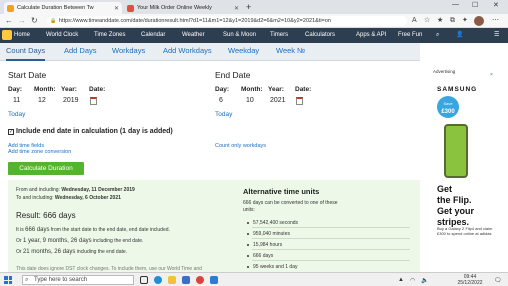  What do you see at coordinates (221, 100) in the screenshot?
I see `end-day-field: 6` at bounding box center [221, 100].